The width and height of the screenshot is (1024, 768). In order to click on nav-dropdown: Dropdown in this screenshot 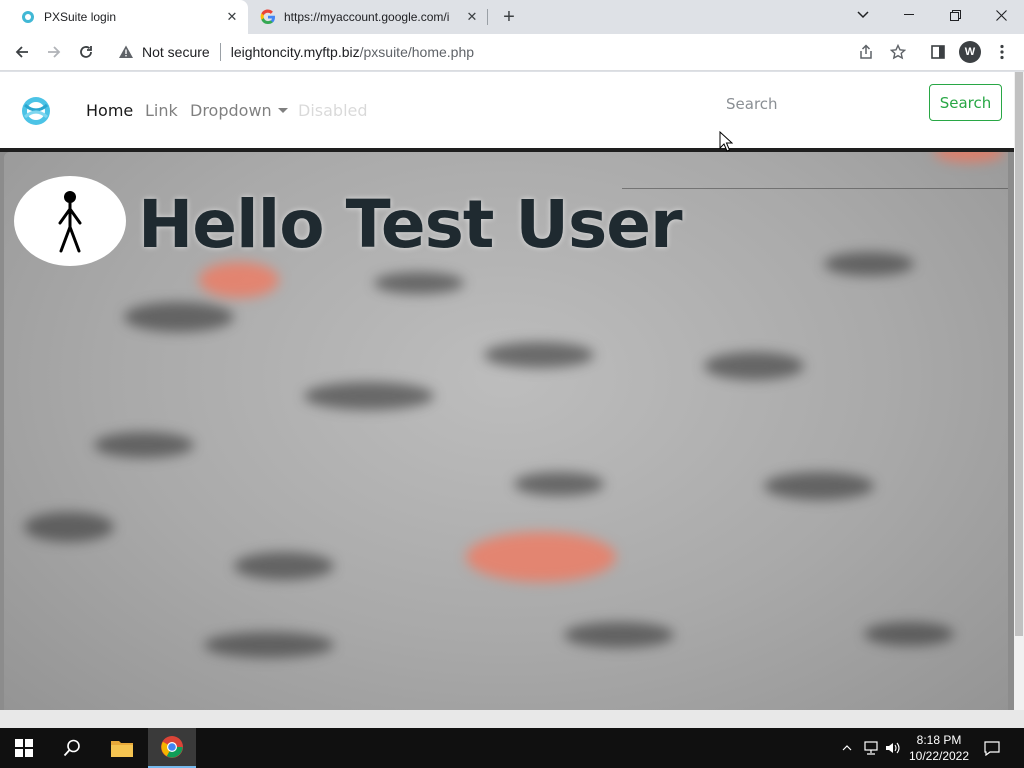, I will do `click(239, 110)`.